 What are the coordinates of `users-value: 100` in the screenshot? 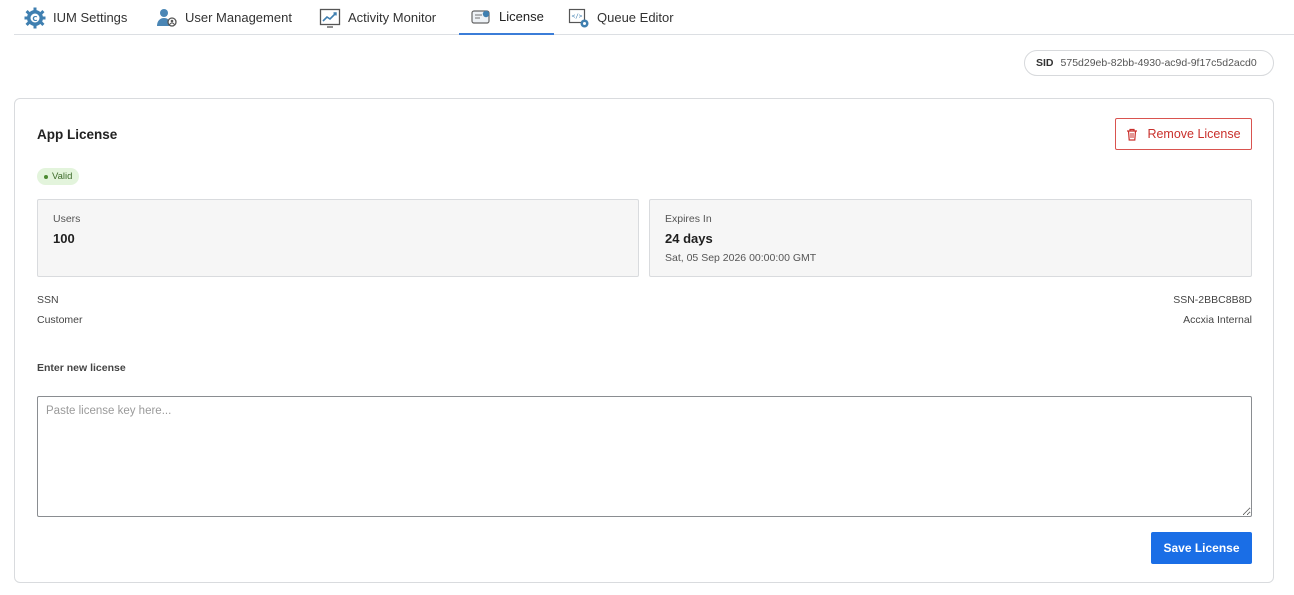 It's located at (64, 238).